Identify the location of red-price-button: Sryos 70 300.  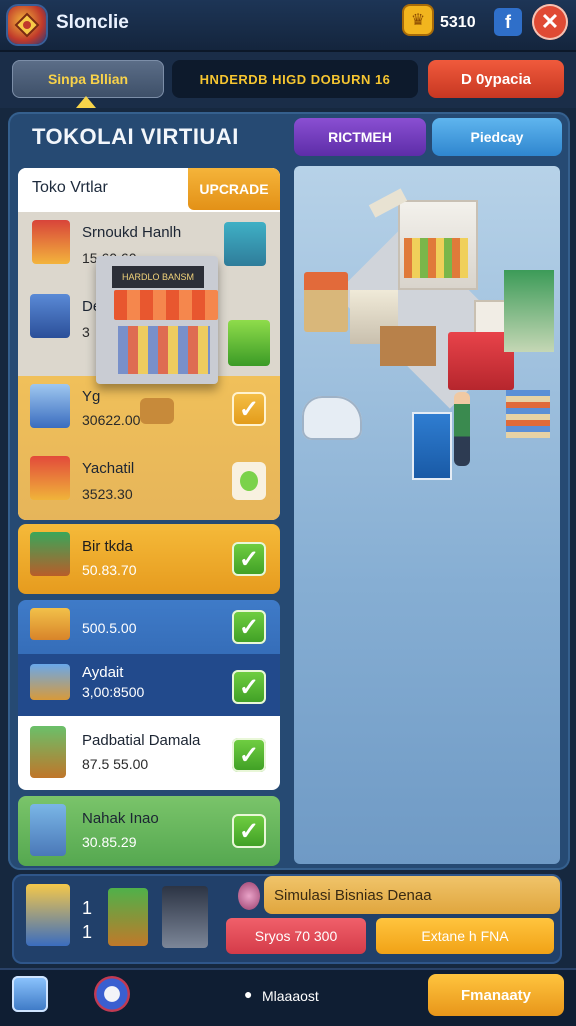
(296, 936).